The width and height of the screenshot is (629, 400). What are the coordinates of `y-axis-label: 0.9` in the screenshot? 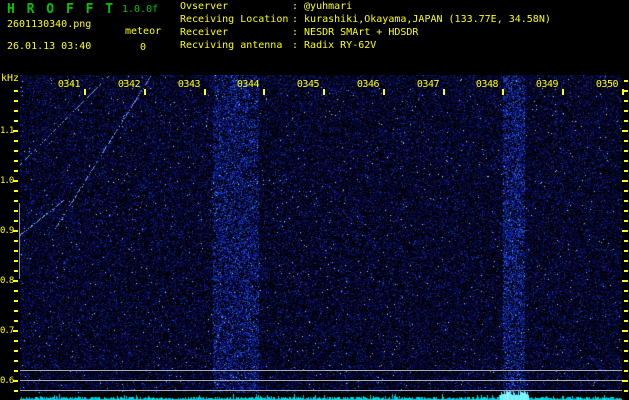 It's located at (7, 231).